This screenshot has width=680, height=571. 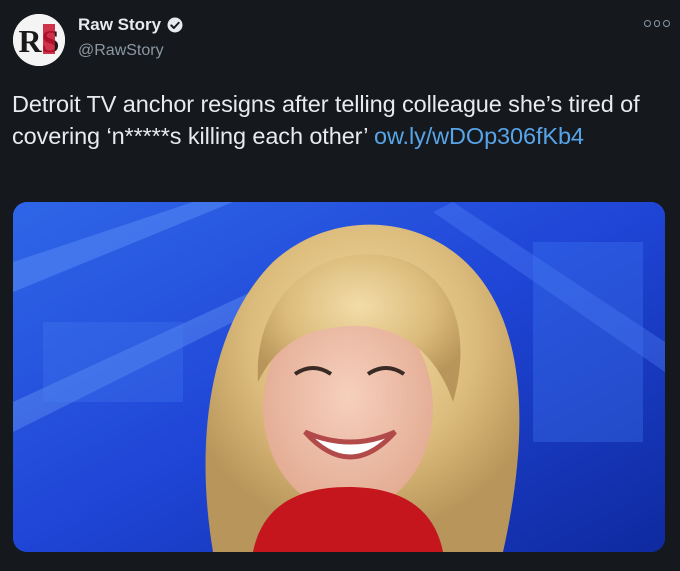 What do you see at coordinates (657, 23) in the screenshot?
I see `more-options-icon` at bounding box center [657, 23].